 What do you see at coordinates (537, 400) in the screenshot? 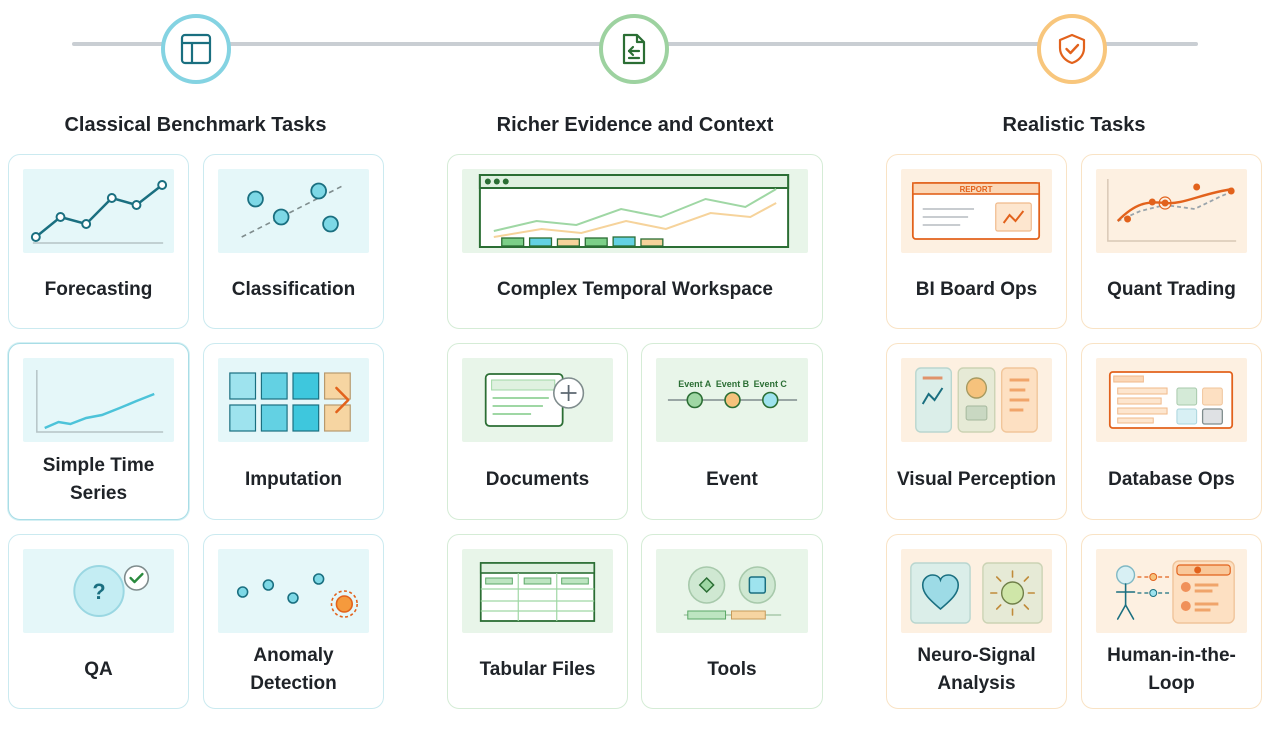
I see `documents-thumbnail` at bounding box center [537, 400].